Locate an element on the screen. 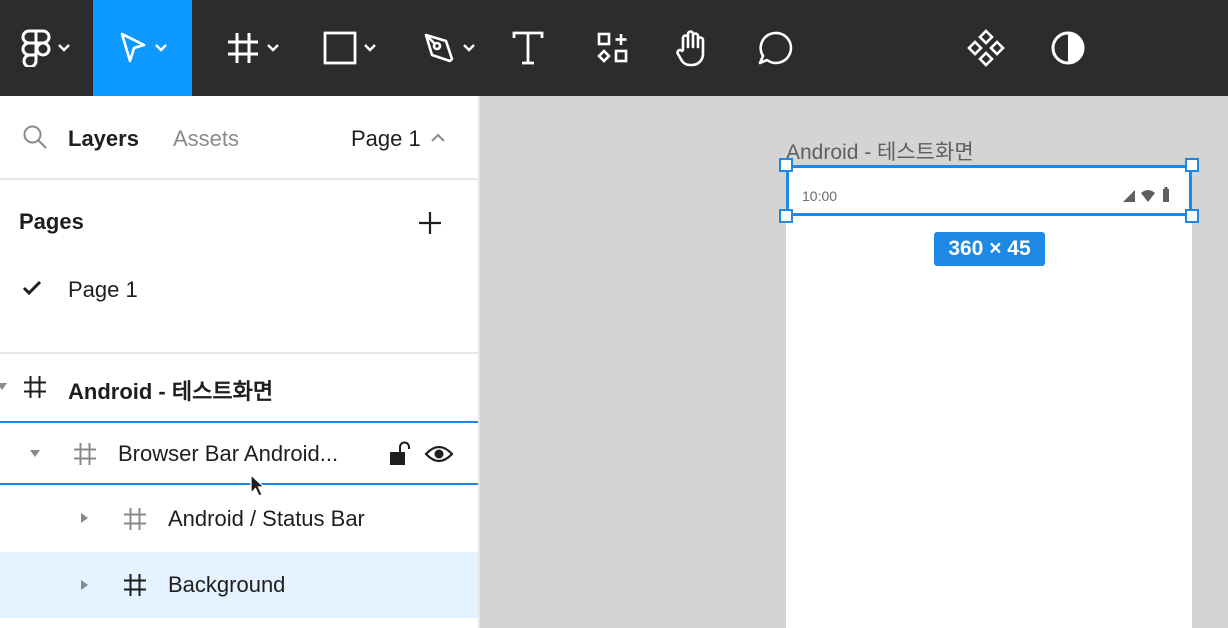 The height and width of the screenshot is (628, 1228). components-icon is located at coordinates (986, 48).